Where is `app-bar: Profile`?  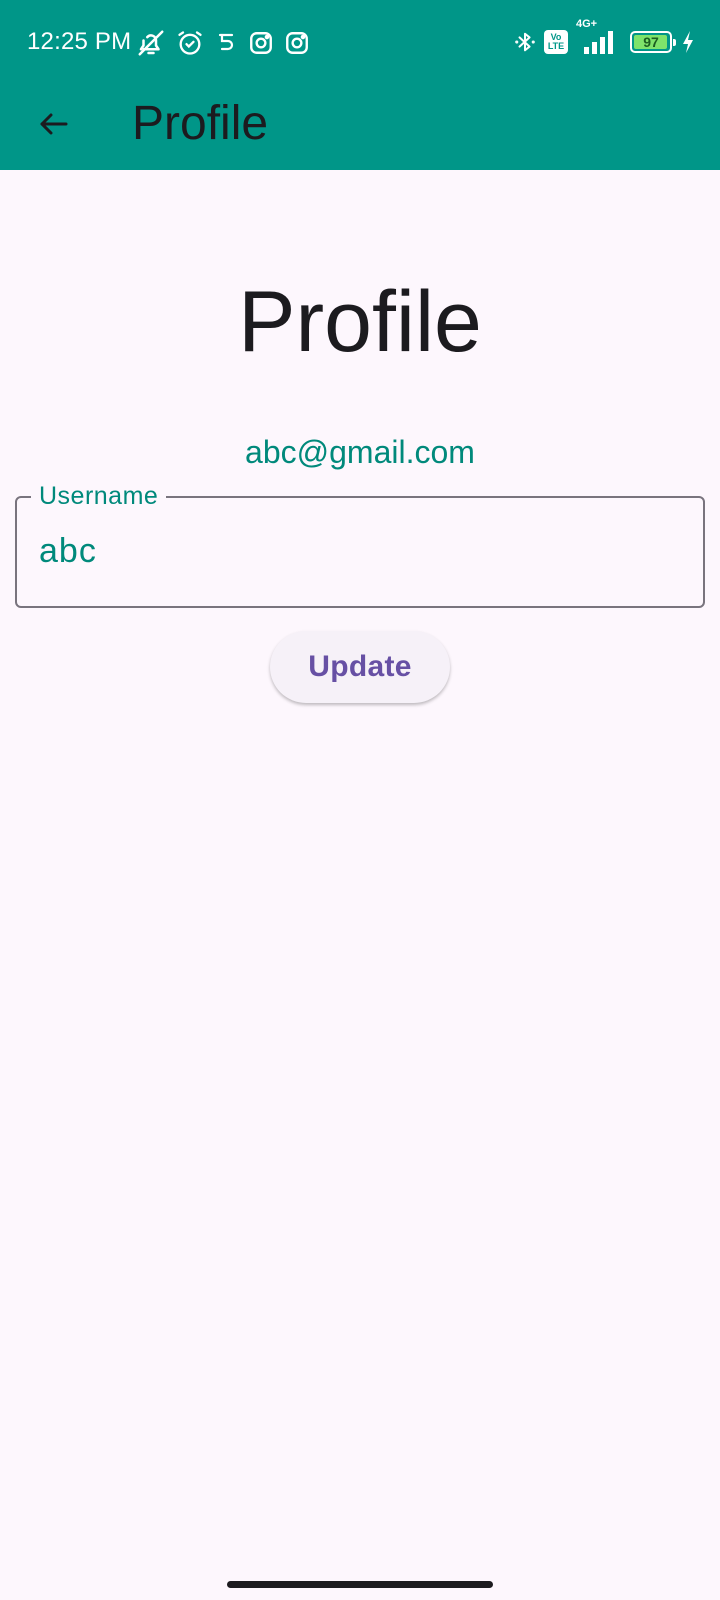
app-bar: Profile is located at coordinates (360, 128).